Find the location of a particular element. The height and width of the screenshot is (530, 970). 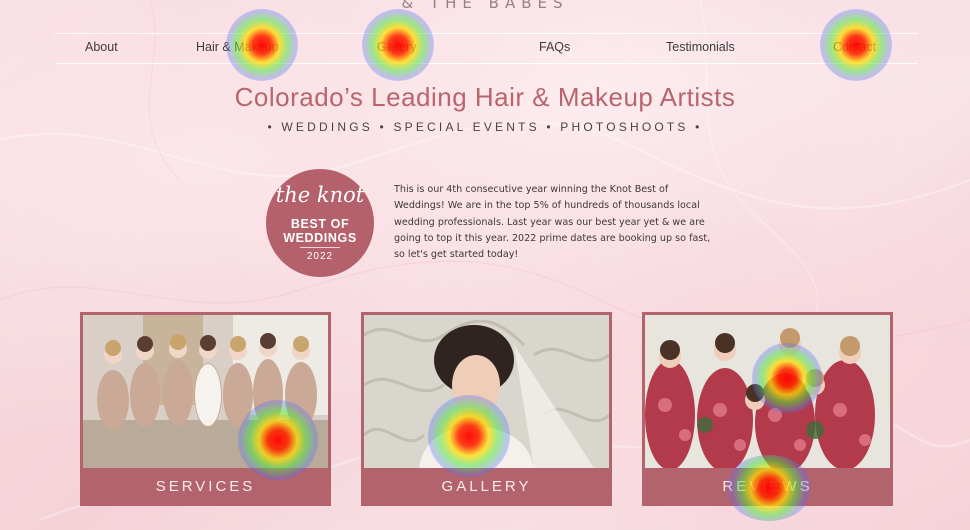

nav-divider-bottom is located at coordinates (486, 63).